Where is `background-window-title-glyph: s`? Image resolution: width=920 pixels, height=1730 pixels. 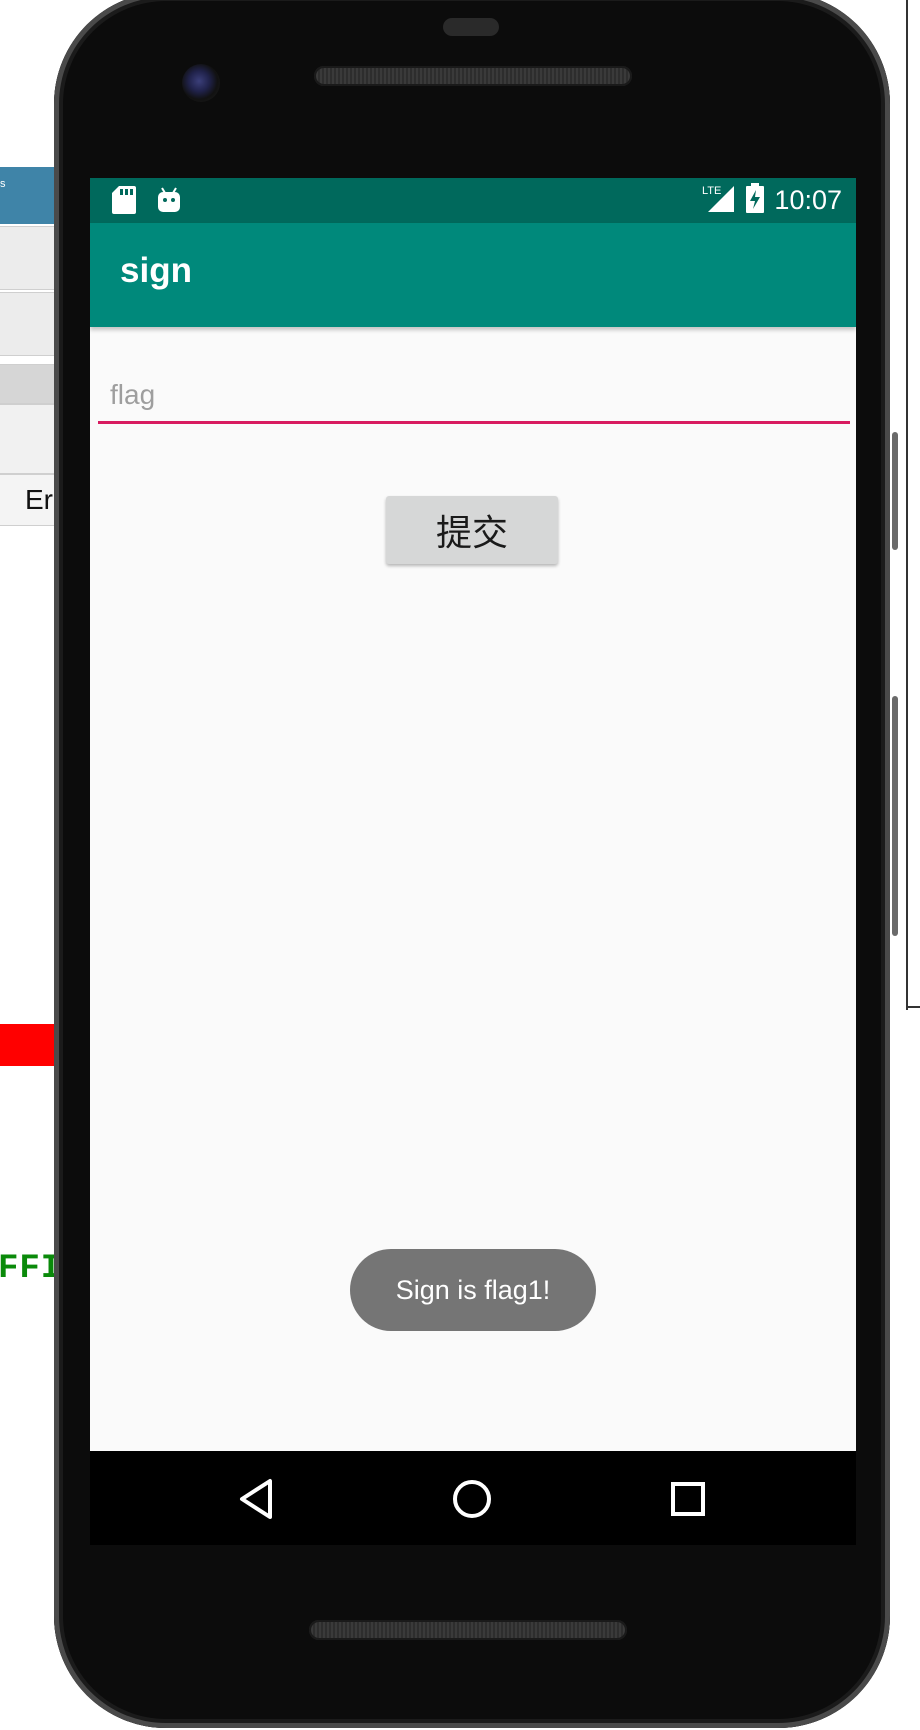
background-window-title-glyph: s is located at coordinates (3, 184).